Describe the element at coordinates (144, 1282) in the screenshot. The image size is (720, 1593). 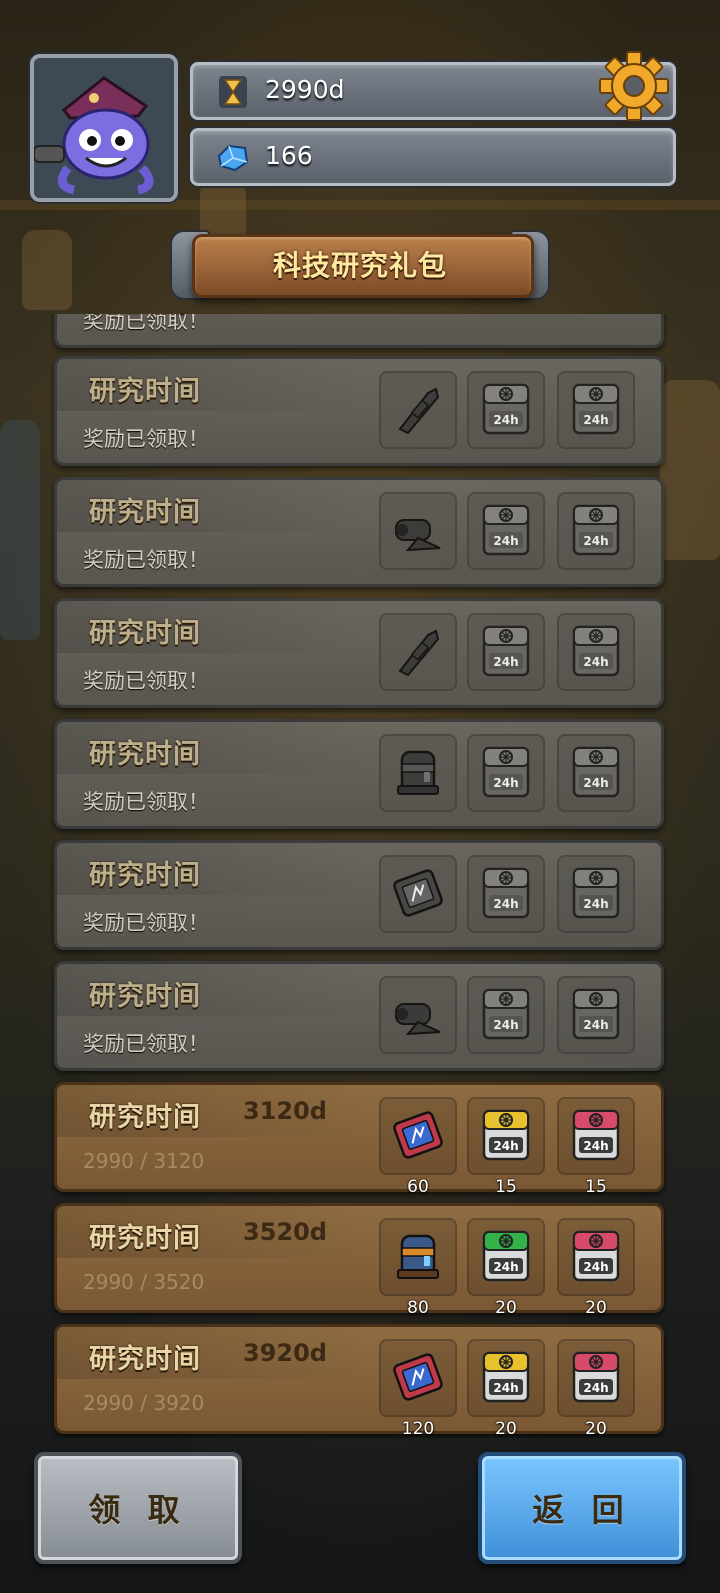
I see `row-progress: 2990 / 3520` at that location.